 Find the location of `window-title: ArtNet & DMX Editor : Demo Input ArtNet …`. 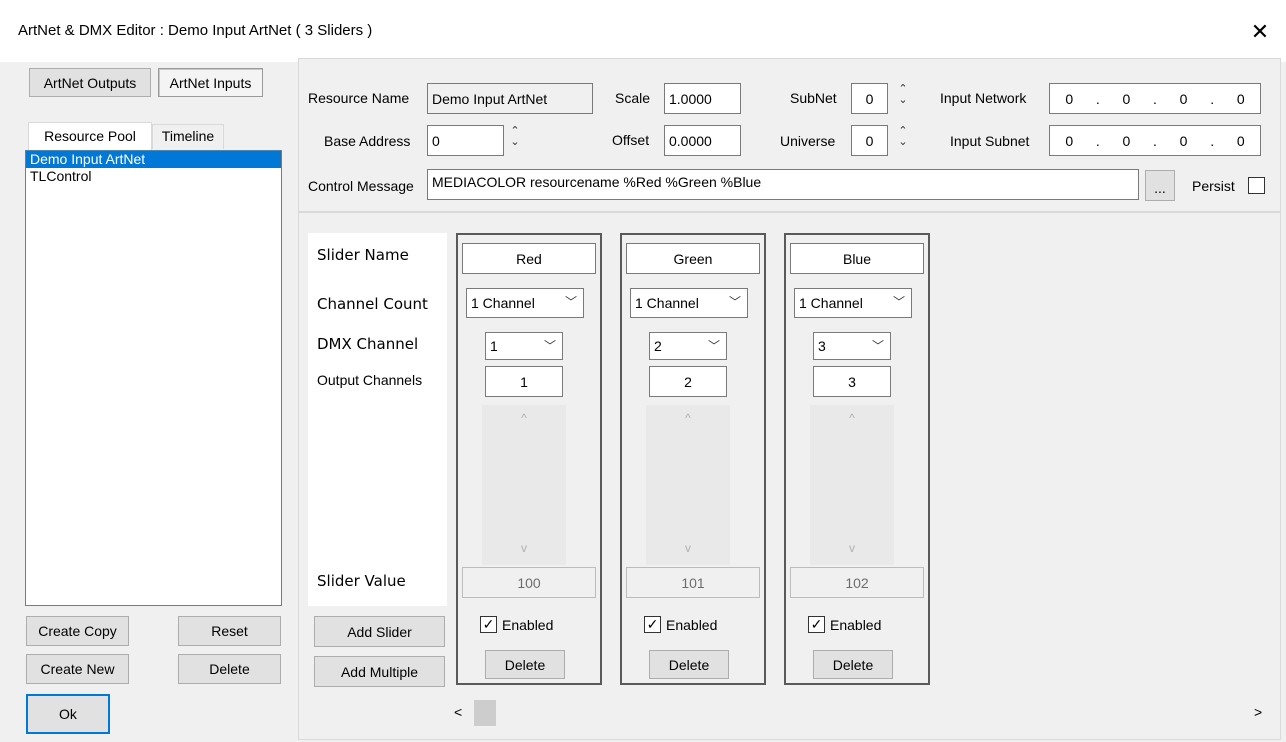

window-title: ArtNet & DMX Editor : Demo Input ArtNet … is located at coordinates (195, 30).